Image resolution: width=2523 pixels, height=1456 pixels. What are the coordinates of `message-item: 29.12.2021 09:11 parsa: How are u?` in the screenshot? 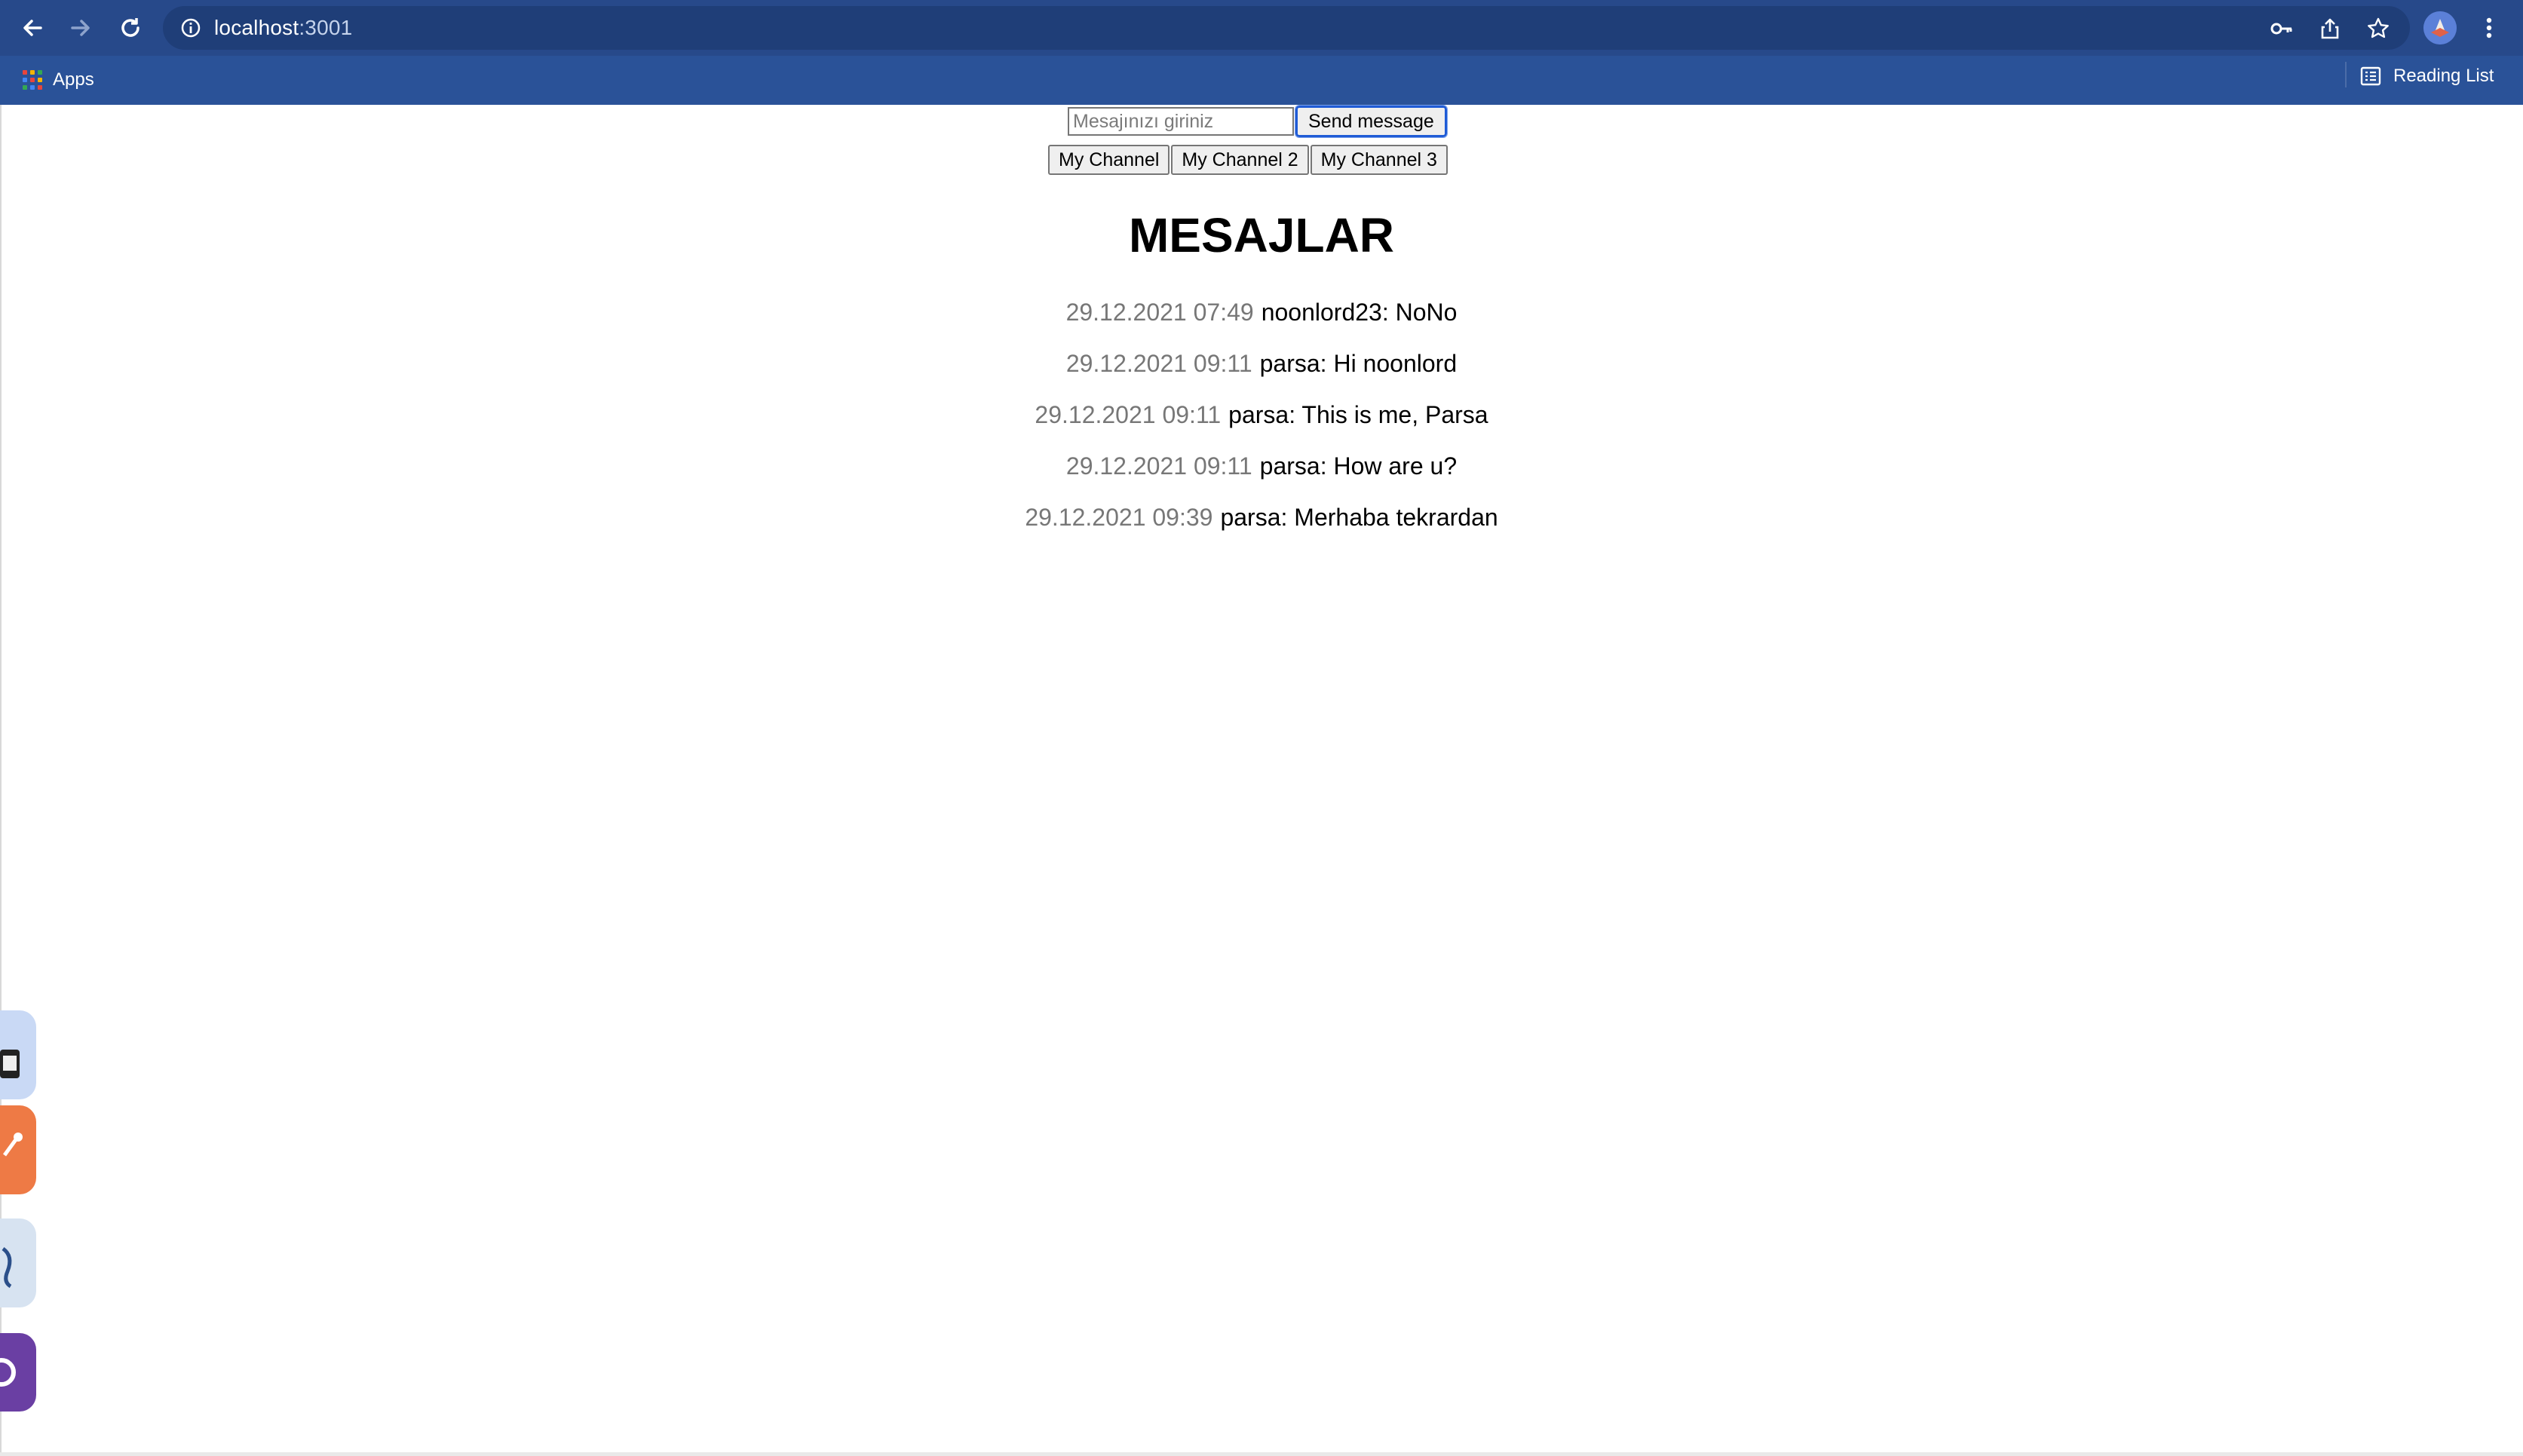 It's located at (1261, 469).